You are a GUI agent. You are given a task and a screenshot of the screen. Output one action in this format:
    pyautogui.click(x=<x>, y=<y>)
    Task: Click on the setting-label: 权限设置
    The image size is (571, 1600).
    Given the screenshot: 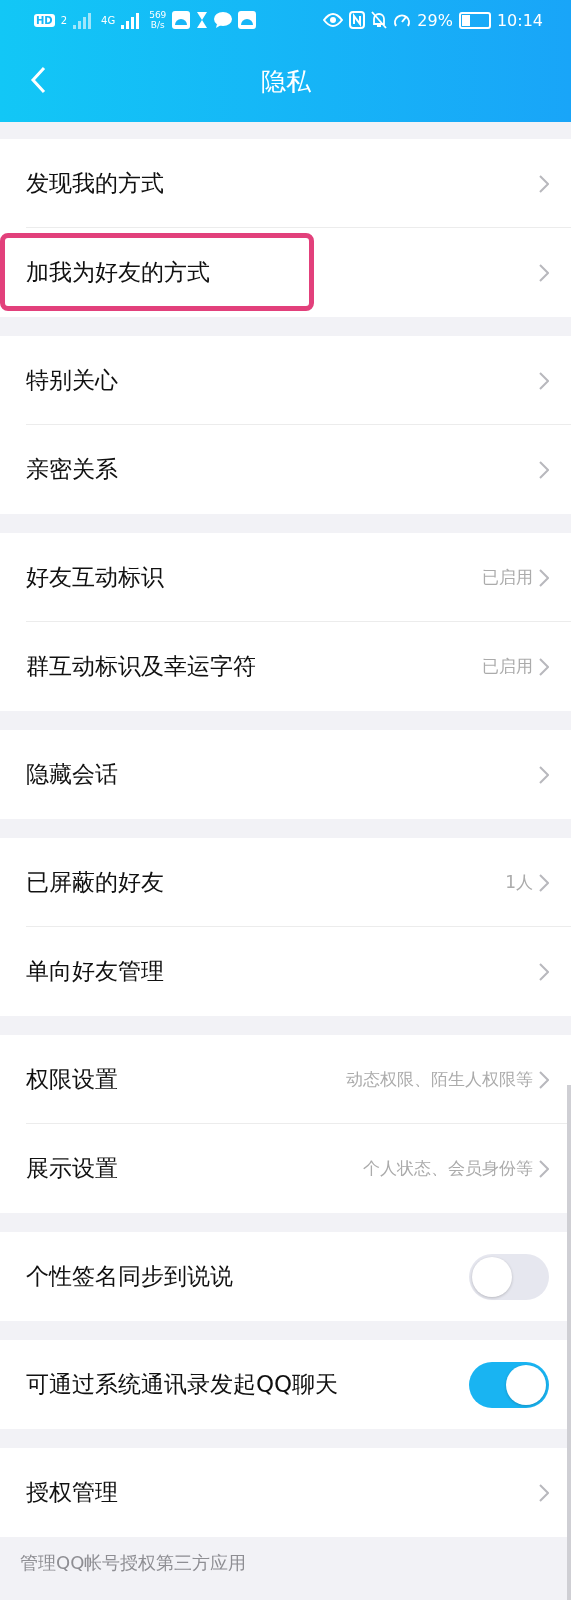 What is the action you would take?
    pyautogui.click(x=186, y=1079)
    